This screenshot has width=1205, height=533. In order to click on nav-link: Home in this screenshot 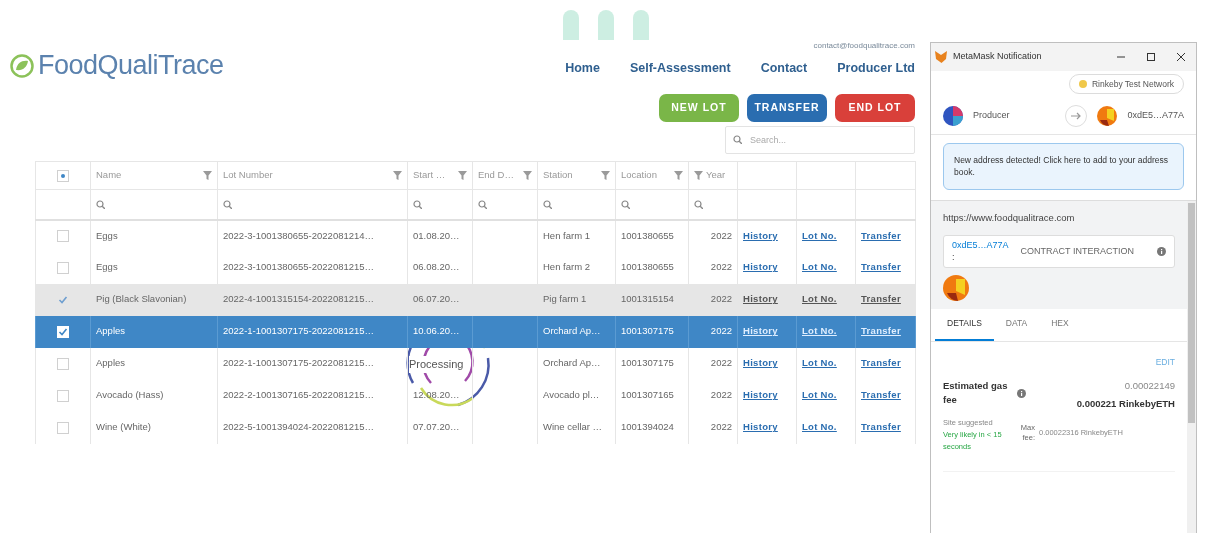, I will do `click(582, 68)`.